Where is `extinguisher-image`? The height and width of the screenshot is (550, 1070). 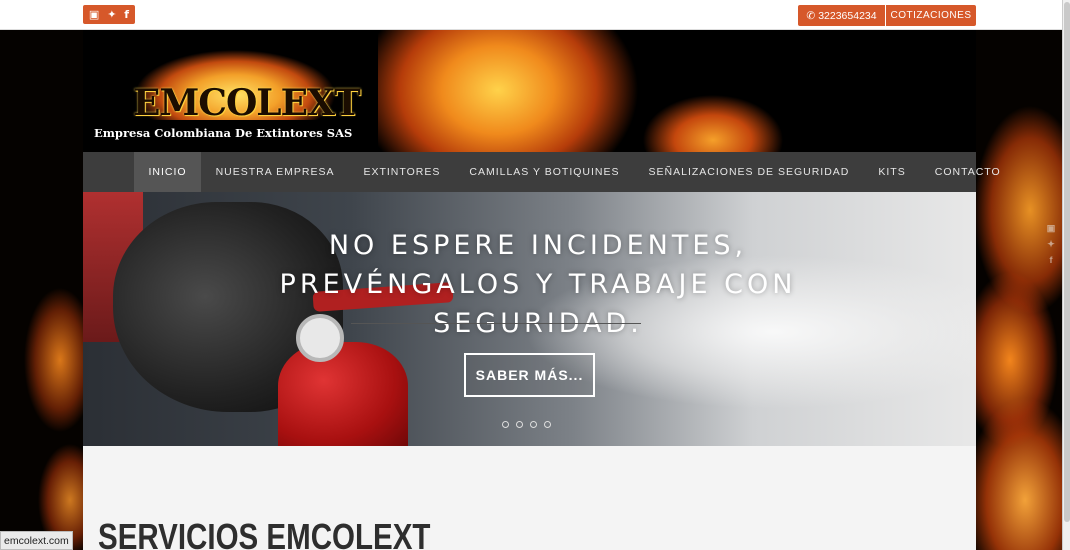
extinguisher-image is located at coordinates (343, 394).